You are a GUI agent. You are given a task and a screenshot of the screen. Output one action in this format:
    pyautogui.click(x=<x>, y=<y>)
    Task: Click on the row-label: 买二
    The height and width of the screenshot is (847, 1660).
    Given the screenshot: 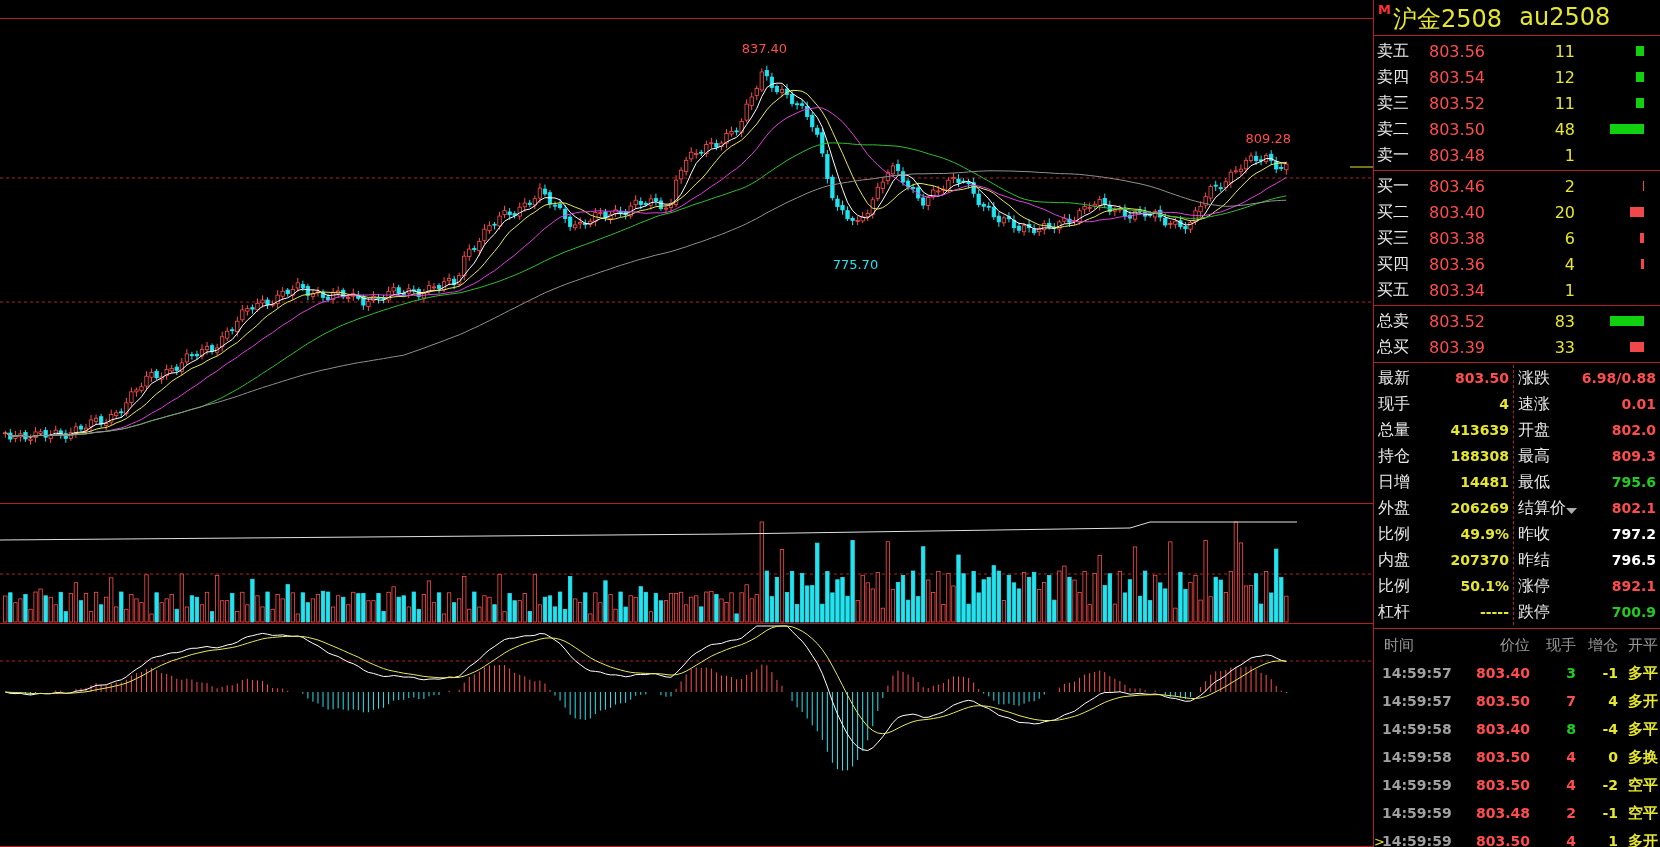 What is the action you would take?
    pyautogui.click(x=1393, y=212)
    